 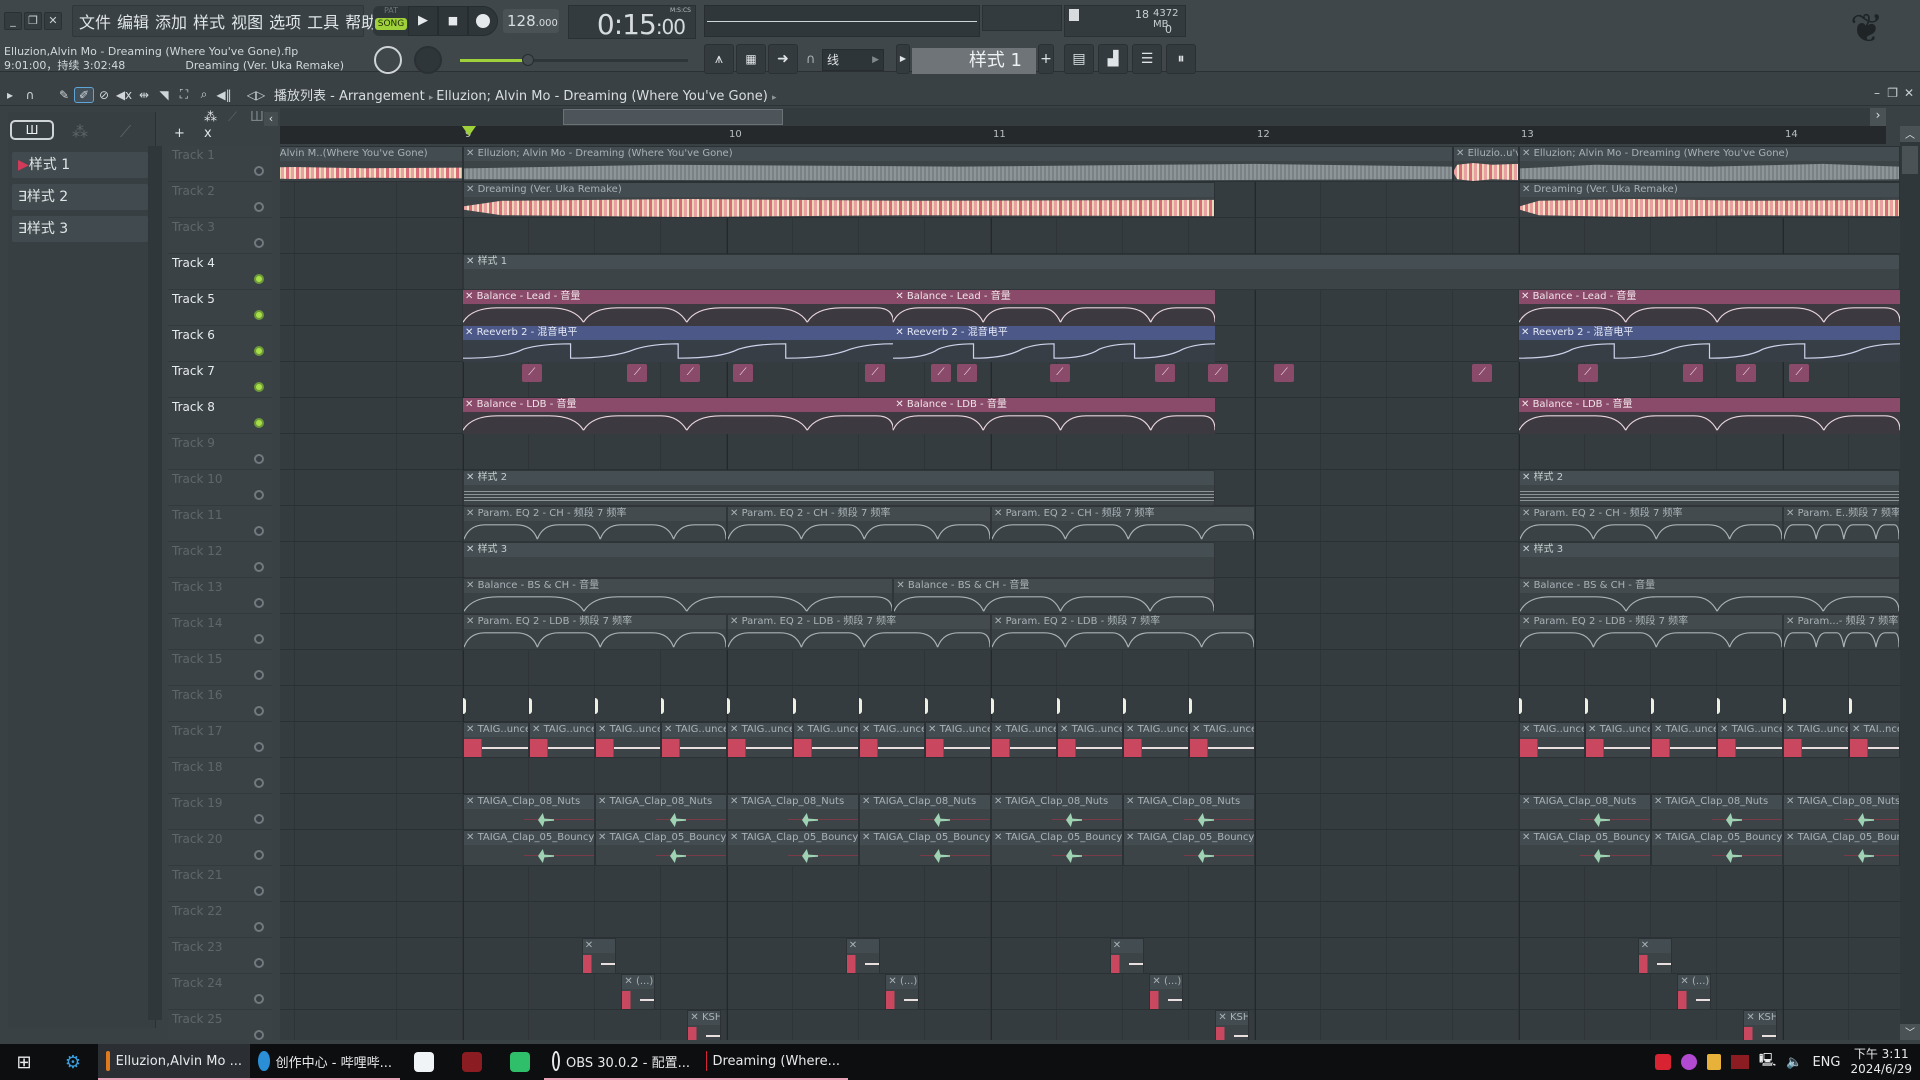 I want to click on track-header: Track 2, so click(x=220, y=200).